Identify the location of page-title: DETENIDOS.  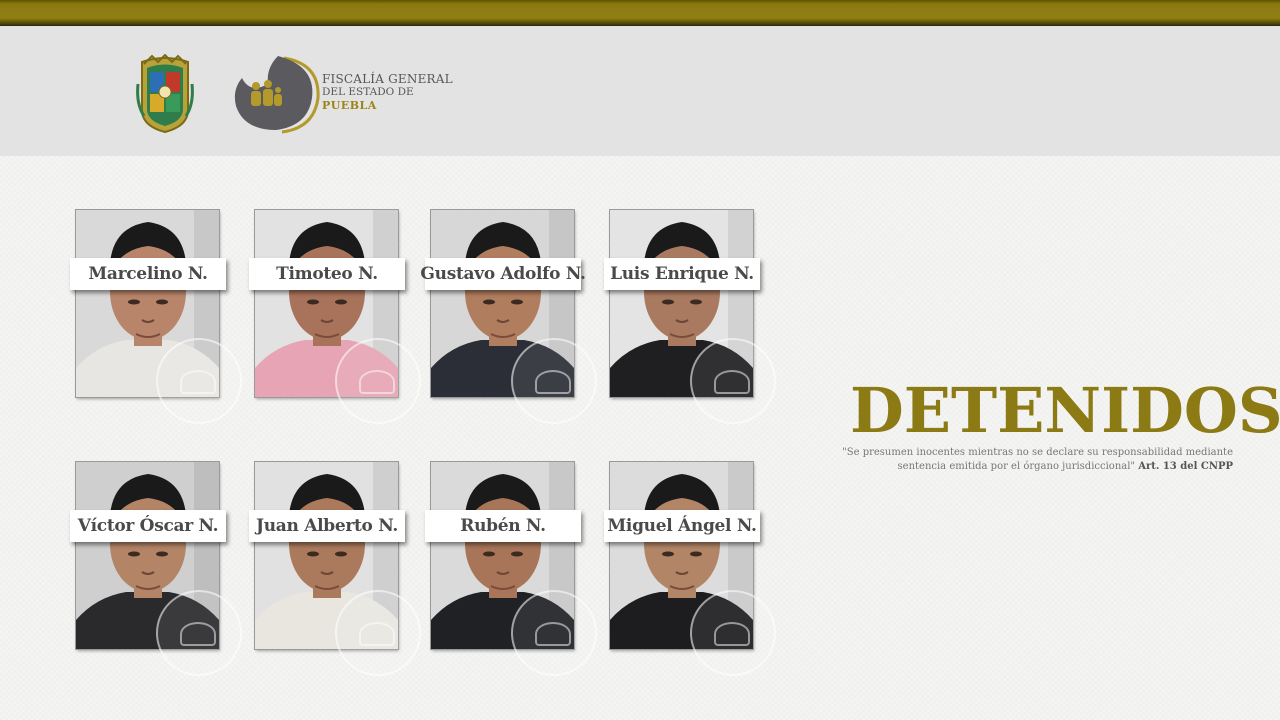
(1065, 410).